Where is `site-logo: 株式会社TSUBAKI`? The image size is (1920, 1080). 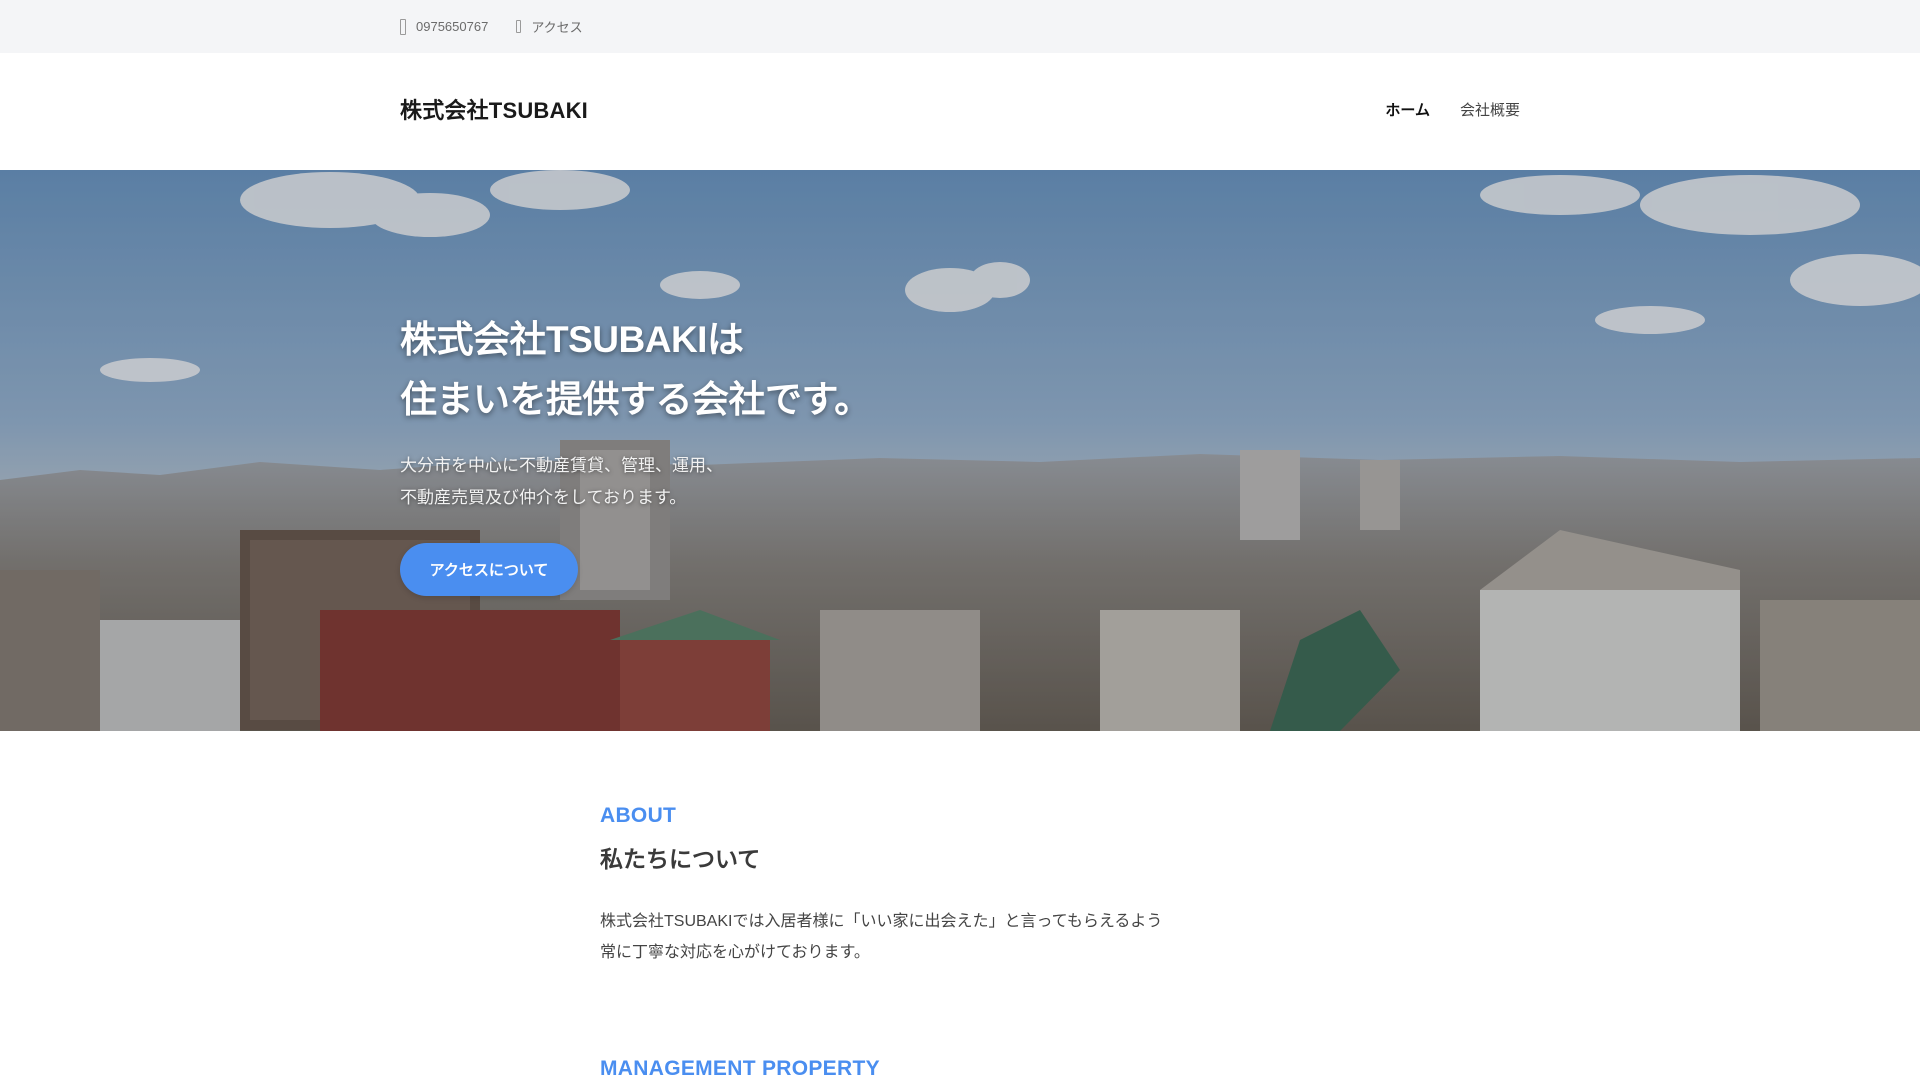
site-logo: 株式会社TSUBAKI is located at coordinates (494, 109).